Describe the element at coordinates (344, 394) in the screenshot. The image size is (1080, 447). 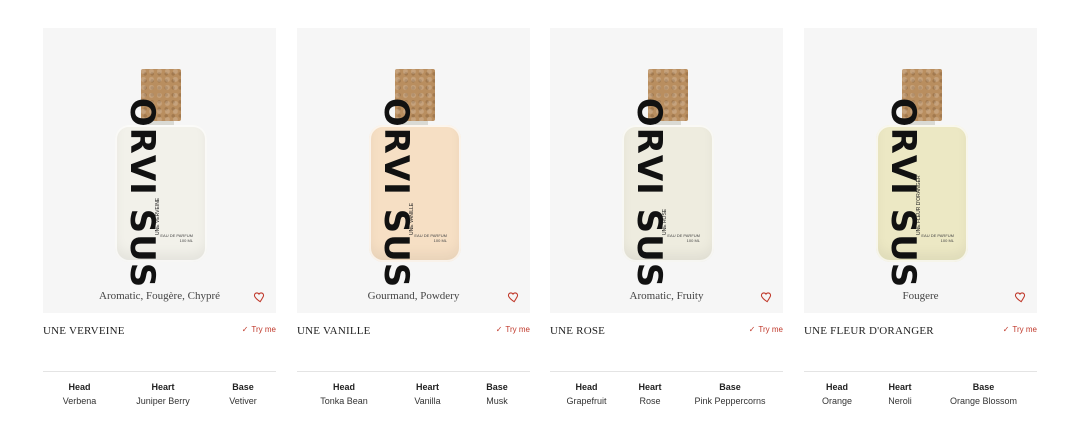
I see `note-head: Head Tonka Bean` at that location.